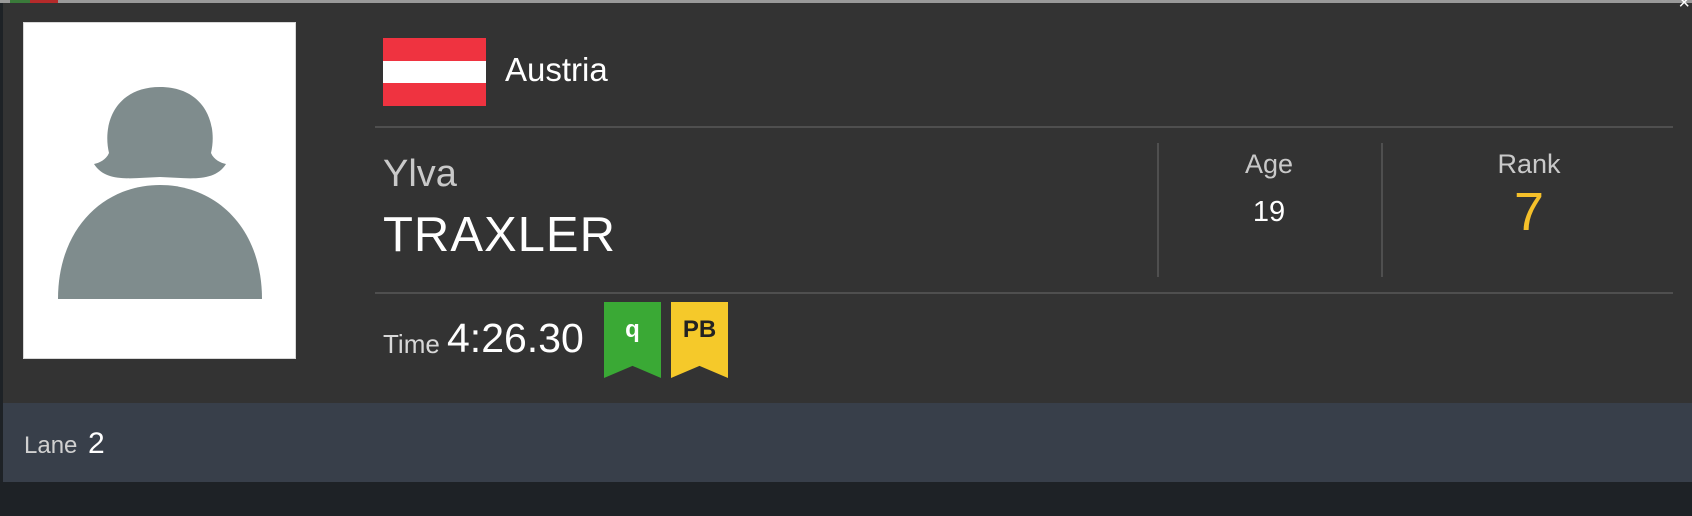 The height and width of the screenshot is (516, 1692). What do you see at coordinates (1529, 164) in the screenshot?
I see `rank-label: Rank` at bounding box center [1529, 164].